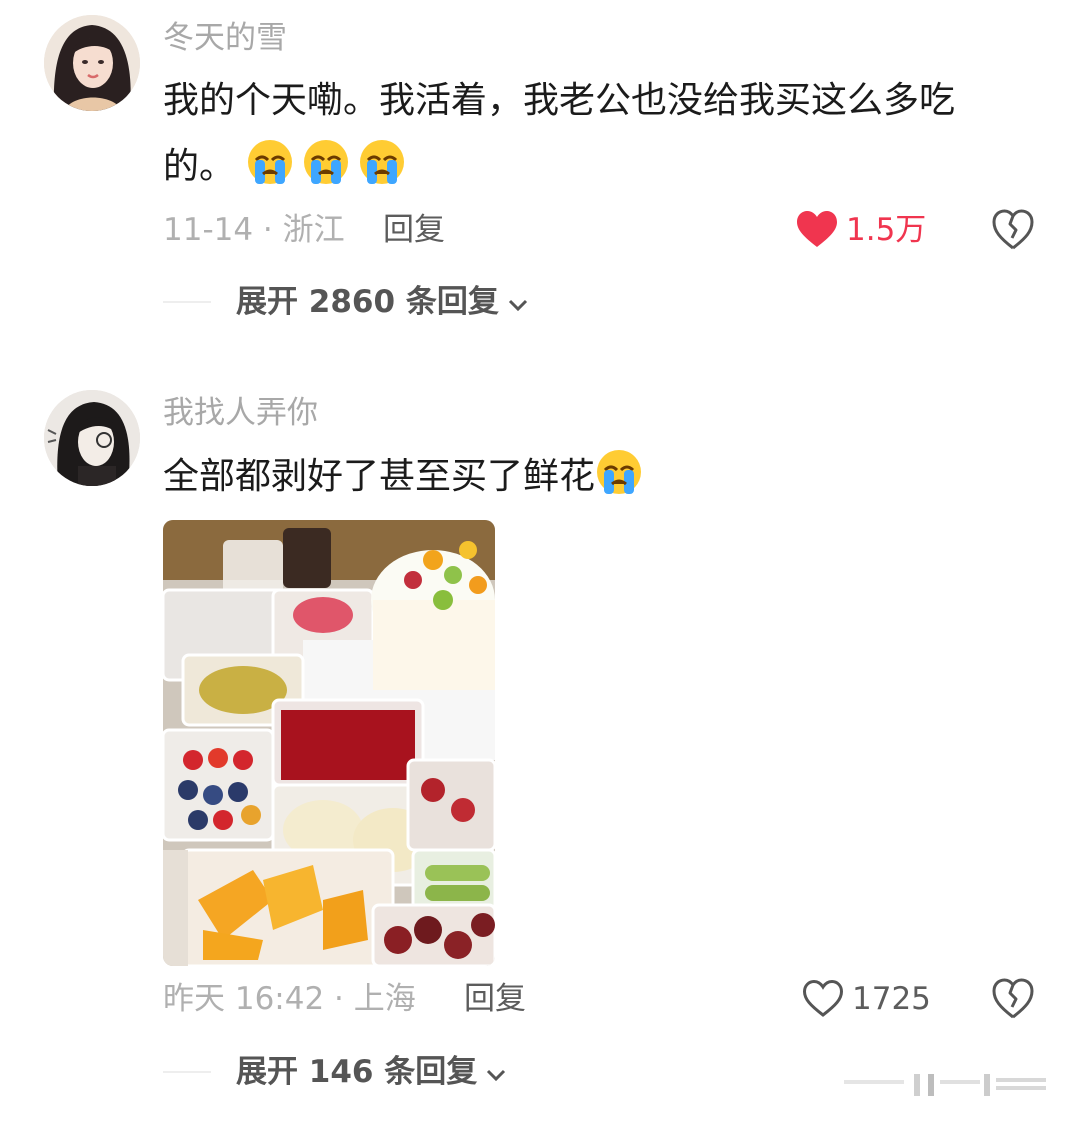 The height and width of the screenshot is (1122, 1080). I want to click on watermark-icon, so click(949, 1085).